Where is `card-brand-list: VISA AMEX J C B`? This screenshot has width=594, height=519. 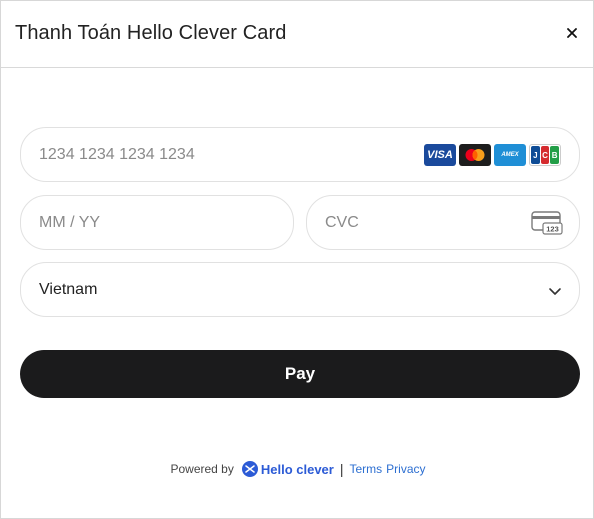 card-brand-list: VISA AMEX J C B is located at coordinates (492, 155).